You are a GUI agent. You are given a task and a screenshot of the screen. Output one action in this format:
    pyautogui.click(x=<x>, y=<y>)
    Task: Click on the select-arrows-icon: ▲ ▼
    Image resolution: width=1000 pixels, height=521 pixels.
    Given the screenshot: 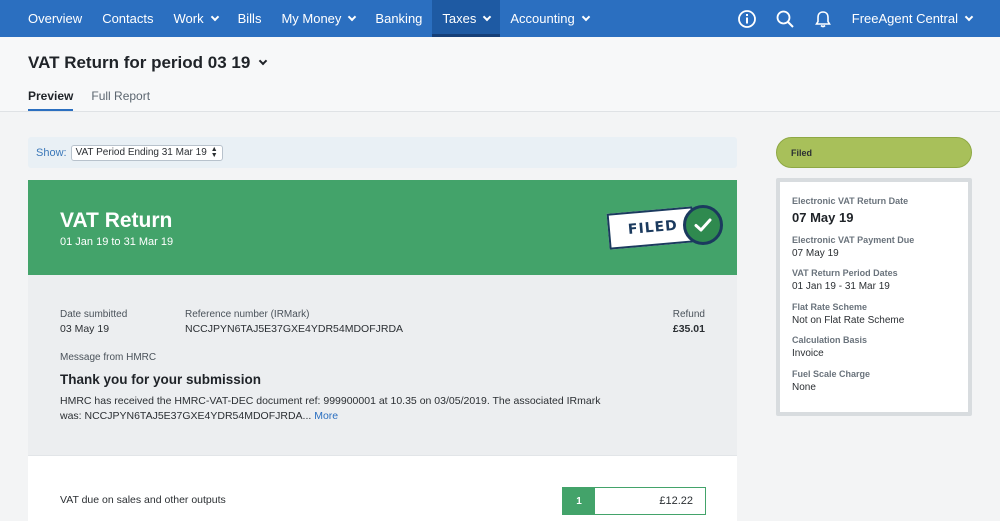 What is the action you would take?
    pyautogui.click(x=214, y=152)
    